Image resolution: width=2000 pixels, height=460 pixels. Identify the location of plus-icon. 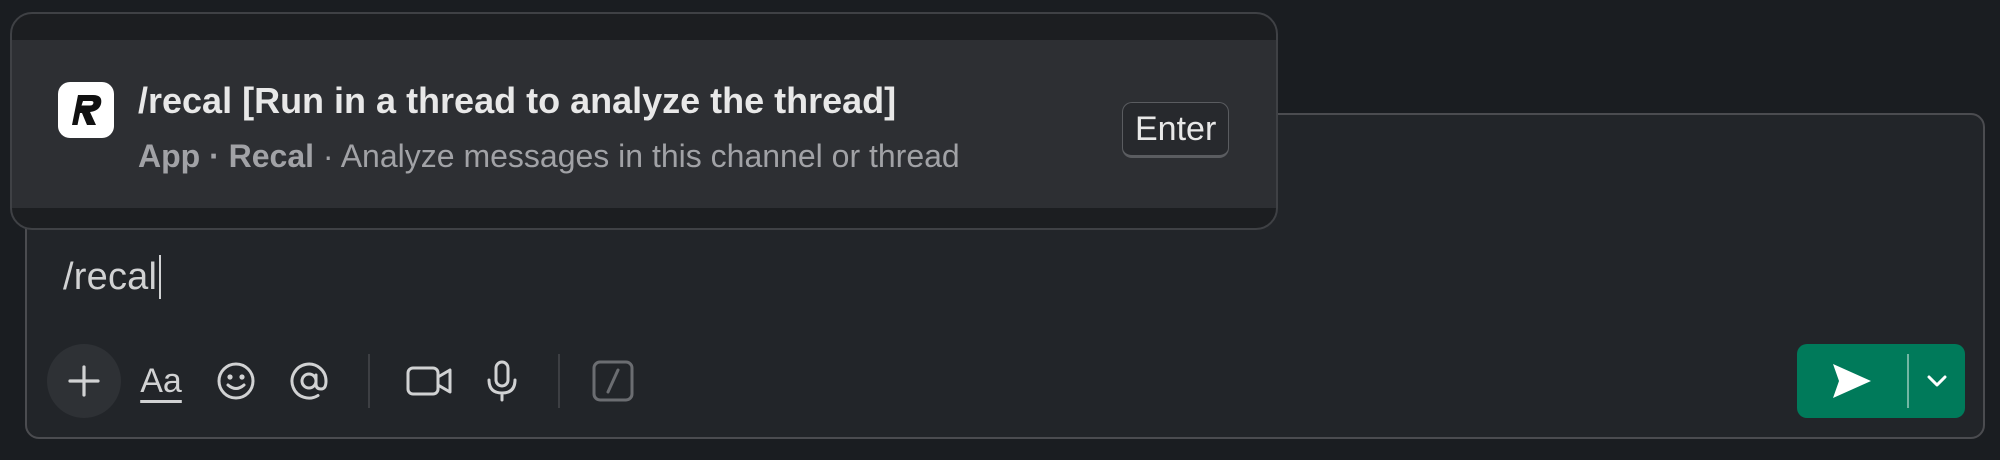
(84, 381).